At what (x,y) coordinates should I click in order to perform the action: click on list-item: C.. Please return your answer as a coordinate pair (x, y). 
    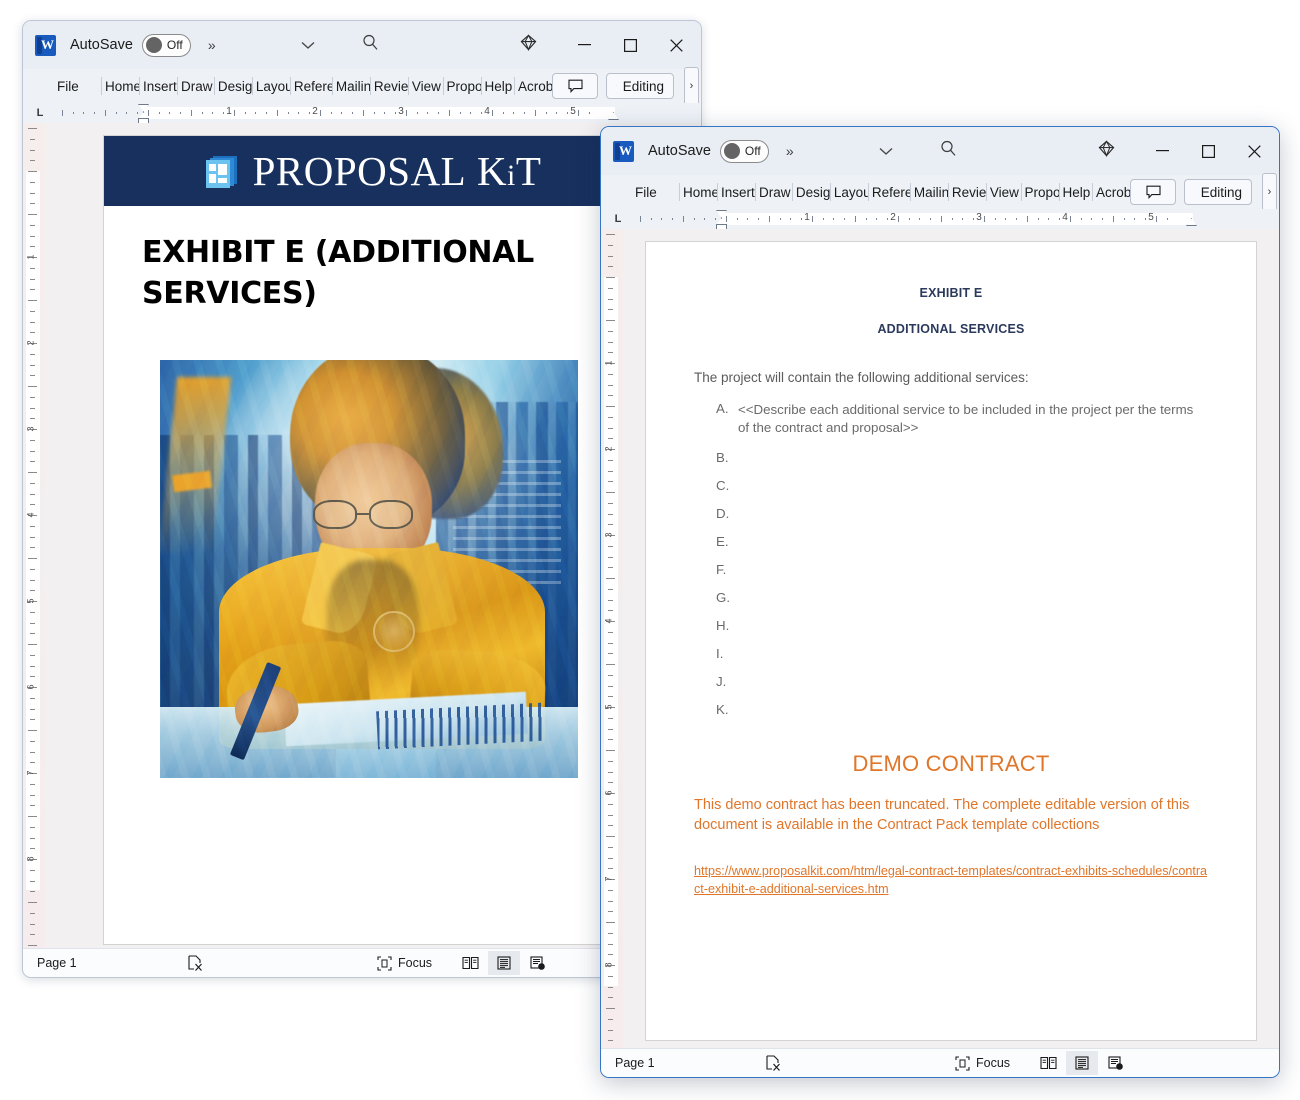
    Looking at the image, I should click on (951, 485).